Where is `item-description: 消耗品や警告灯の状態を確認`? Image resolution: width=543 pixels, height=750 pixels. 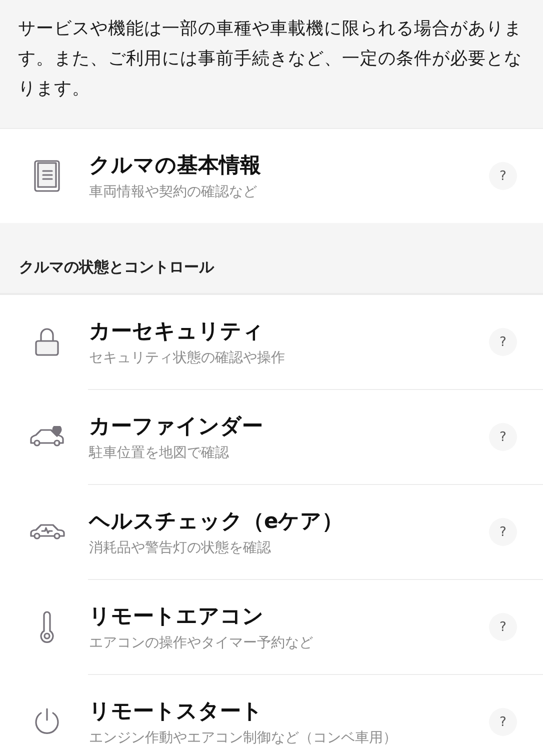
item-description: 消耗品や警告灯の状態を確認 is located at coordinates (180, 548).